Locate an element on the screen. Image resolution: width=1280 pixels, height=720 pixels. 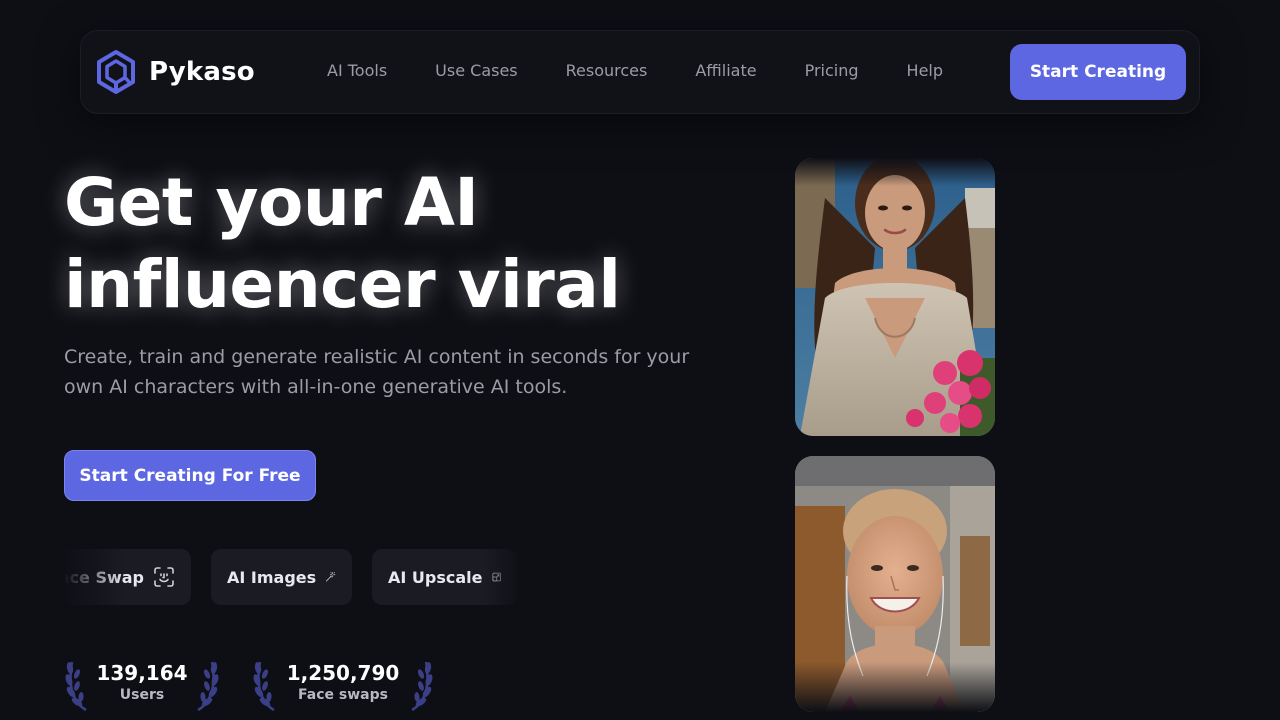
brand-name: Pykaso is located at coordinates (202, 72).